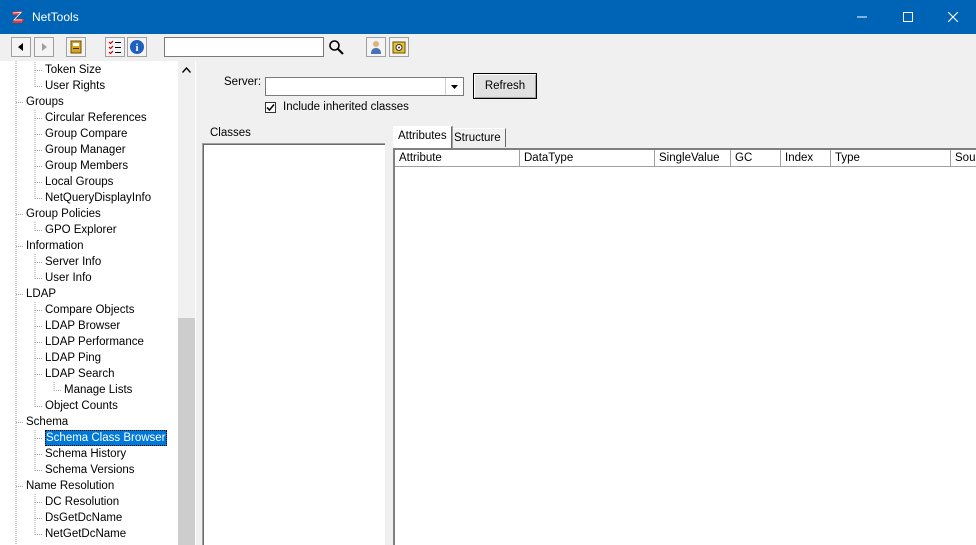 This screenshot has width=976, height=545. I want to click on column-header-source: Sou, so click(963, 158).